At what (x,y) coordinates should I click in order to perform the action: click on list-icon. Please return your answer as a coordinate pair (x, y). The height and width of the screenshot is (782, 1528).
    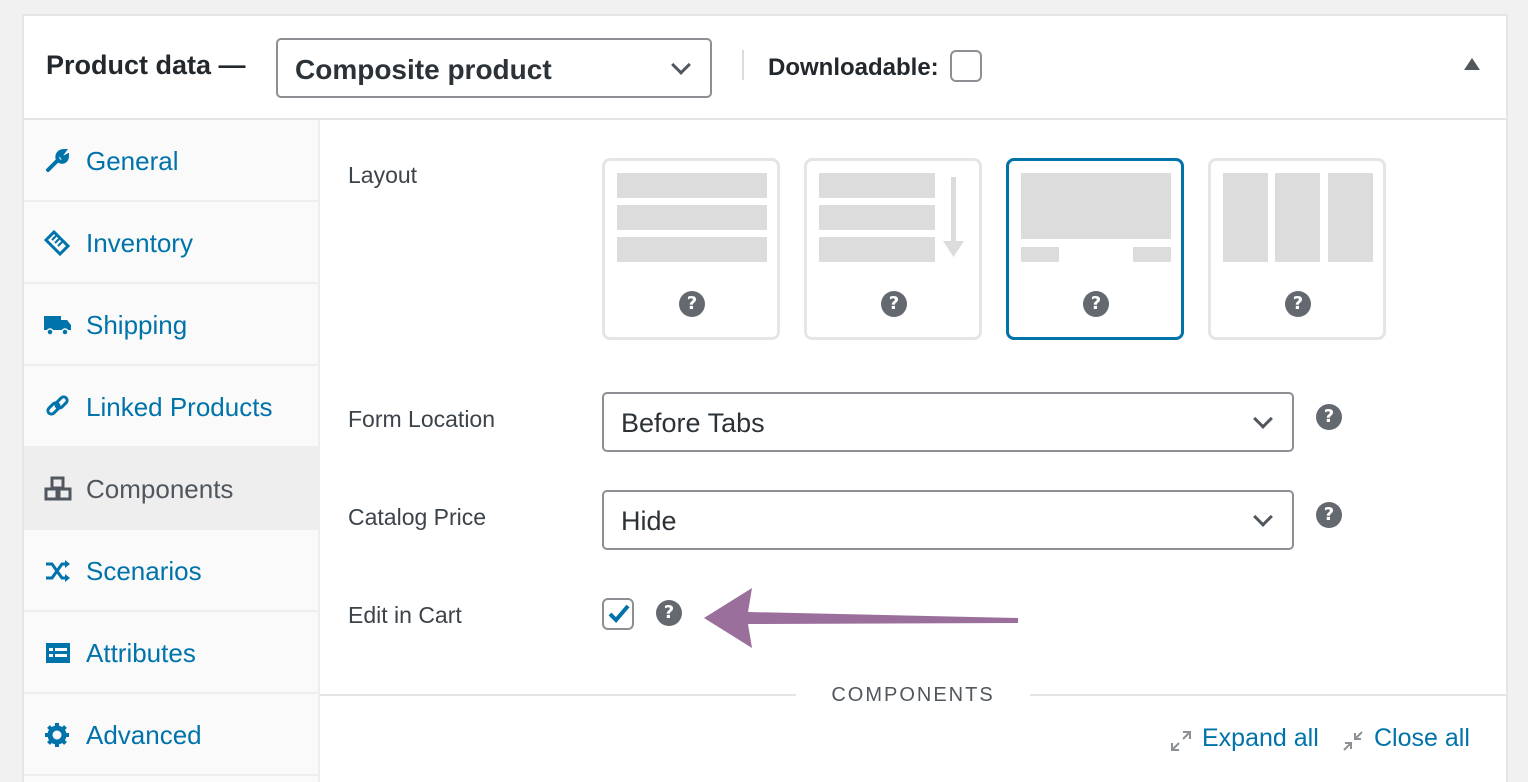
    Looking at the image, I should click on (58, 653).